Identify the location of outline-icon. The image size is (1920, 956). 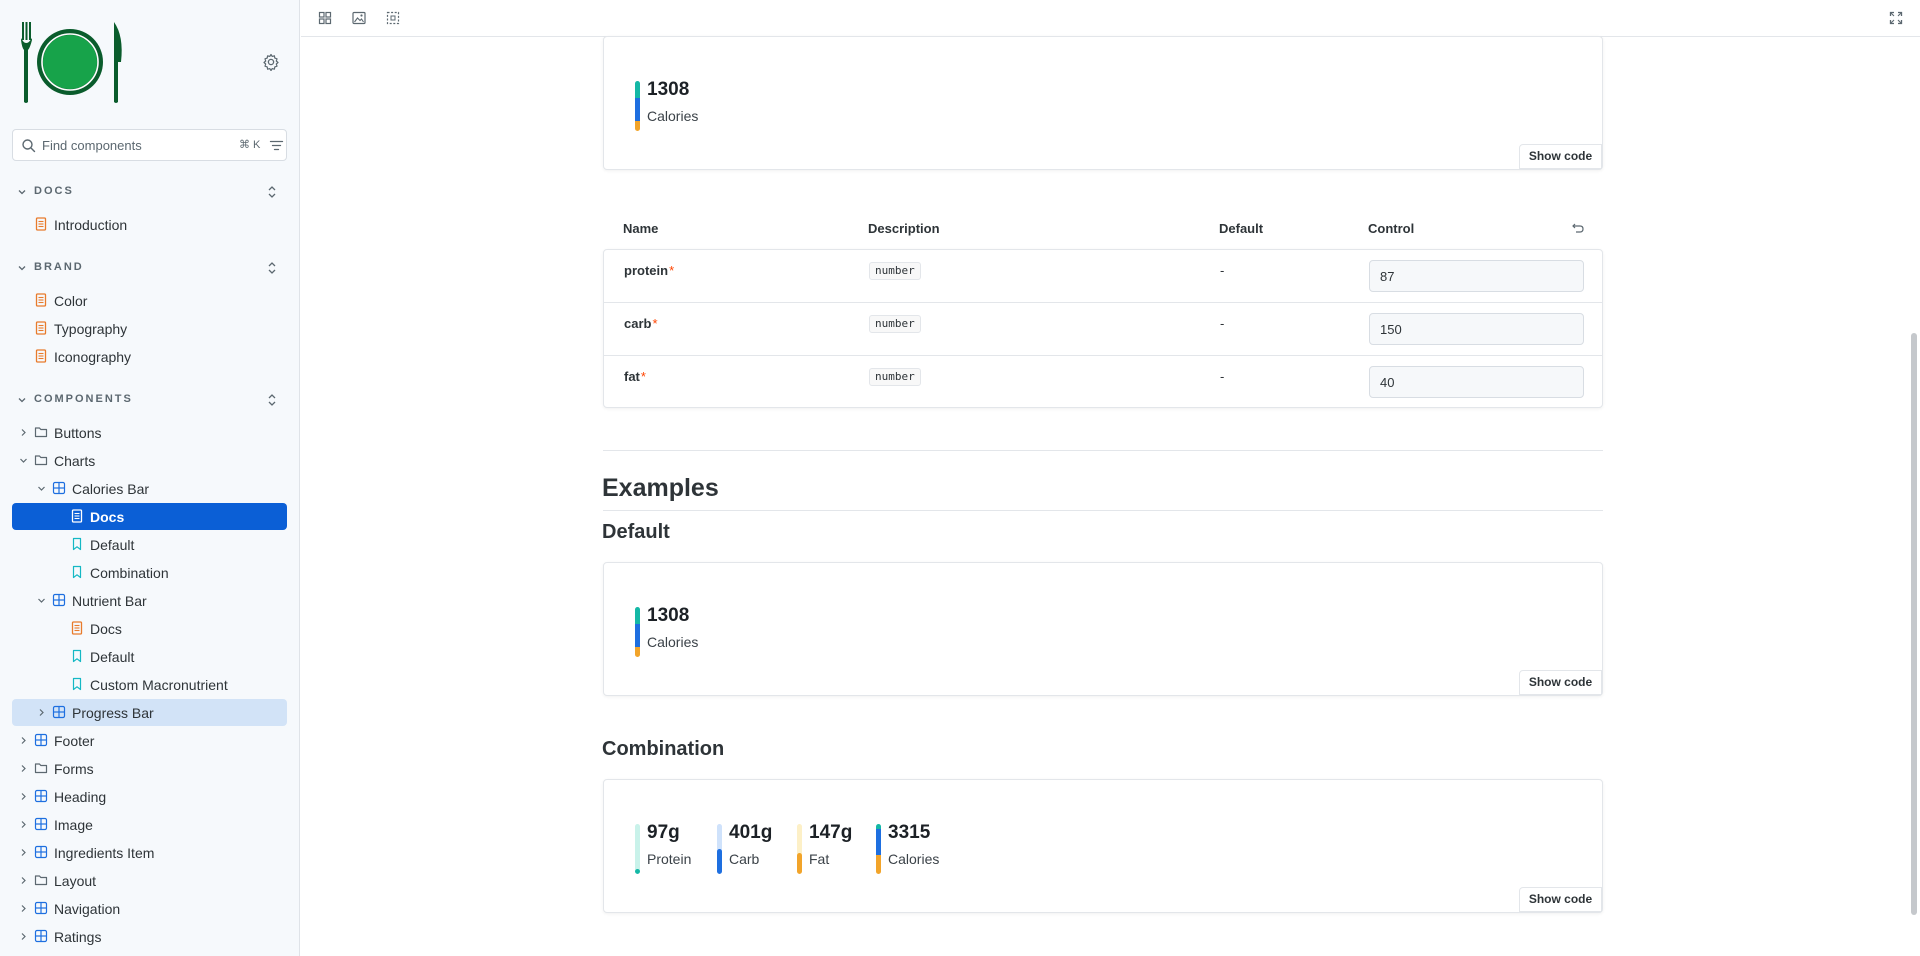
(393, 18).